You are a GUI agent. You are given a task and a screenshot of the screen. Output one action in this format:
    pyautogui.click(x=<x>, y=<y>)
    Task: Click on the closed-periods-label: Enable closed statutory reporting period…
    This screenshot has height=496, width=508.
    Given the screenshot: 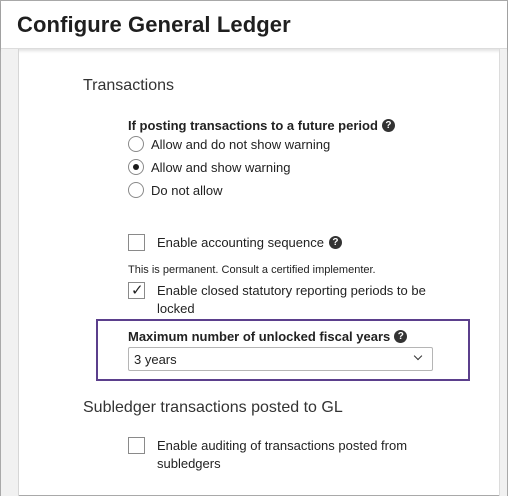 What is the action you would take?
    pyautogui.click(x=291, y=299)
    